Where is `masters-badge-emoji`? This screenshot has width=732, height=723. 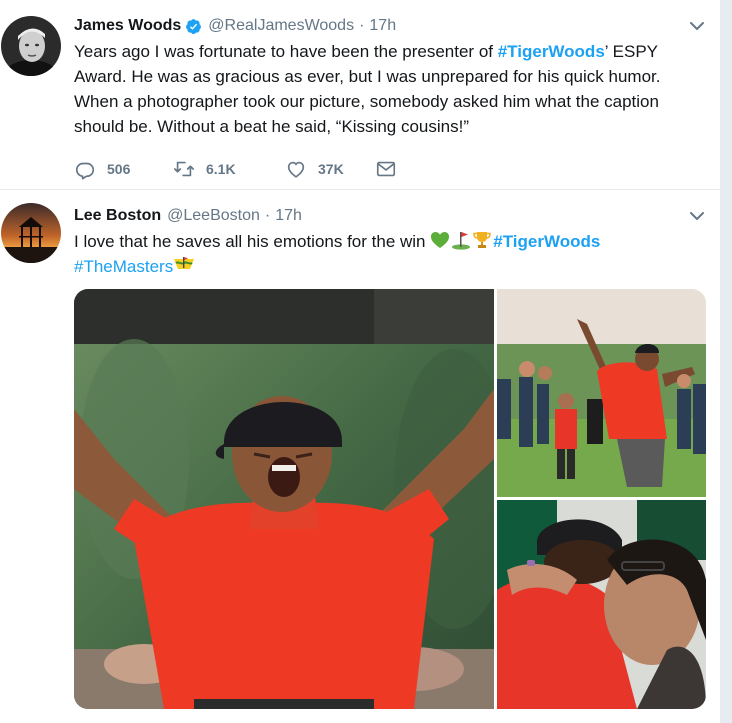
masters-badge-emoji is located at coordinates (184, 265).